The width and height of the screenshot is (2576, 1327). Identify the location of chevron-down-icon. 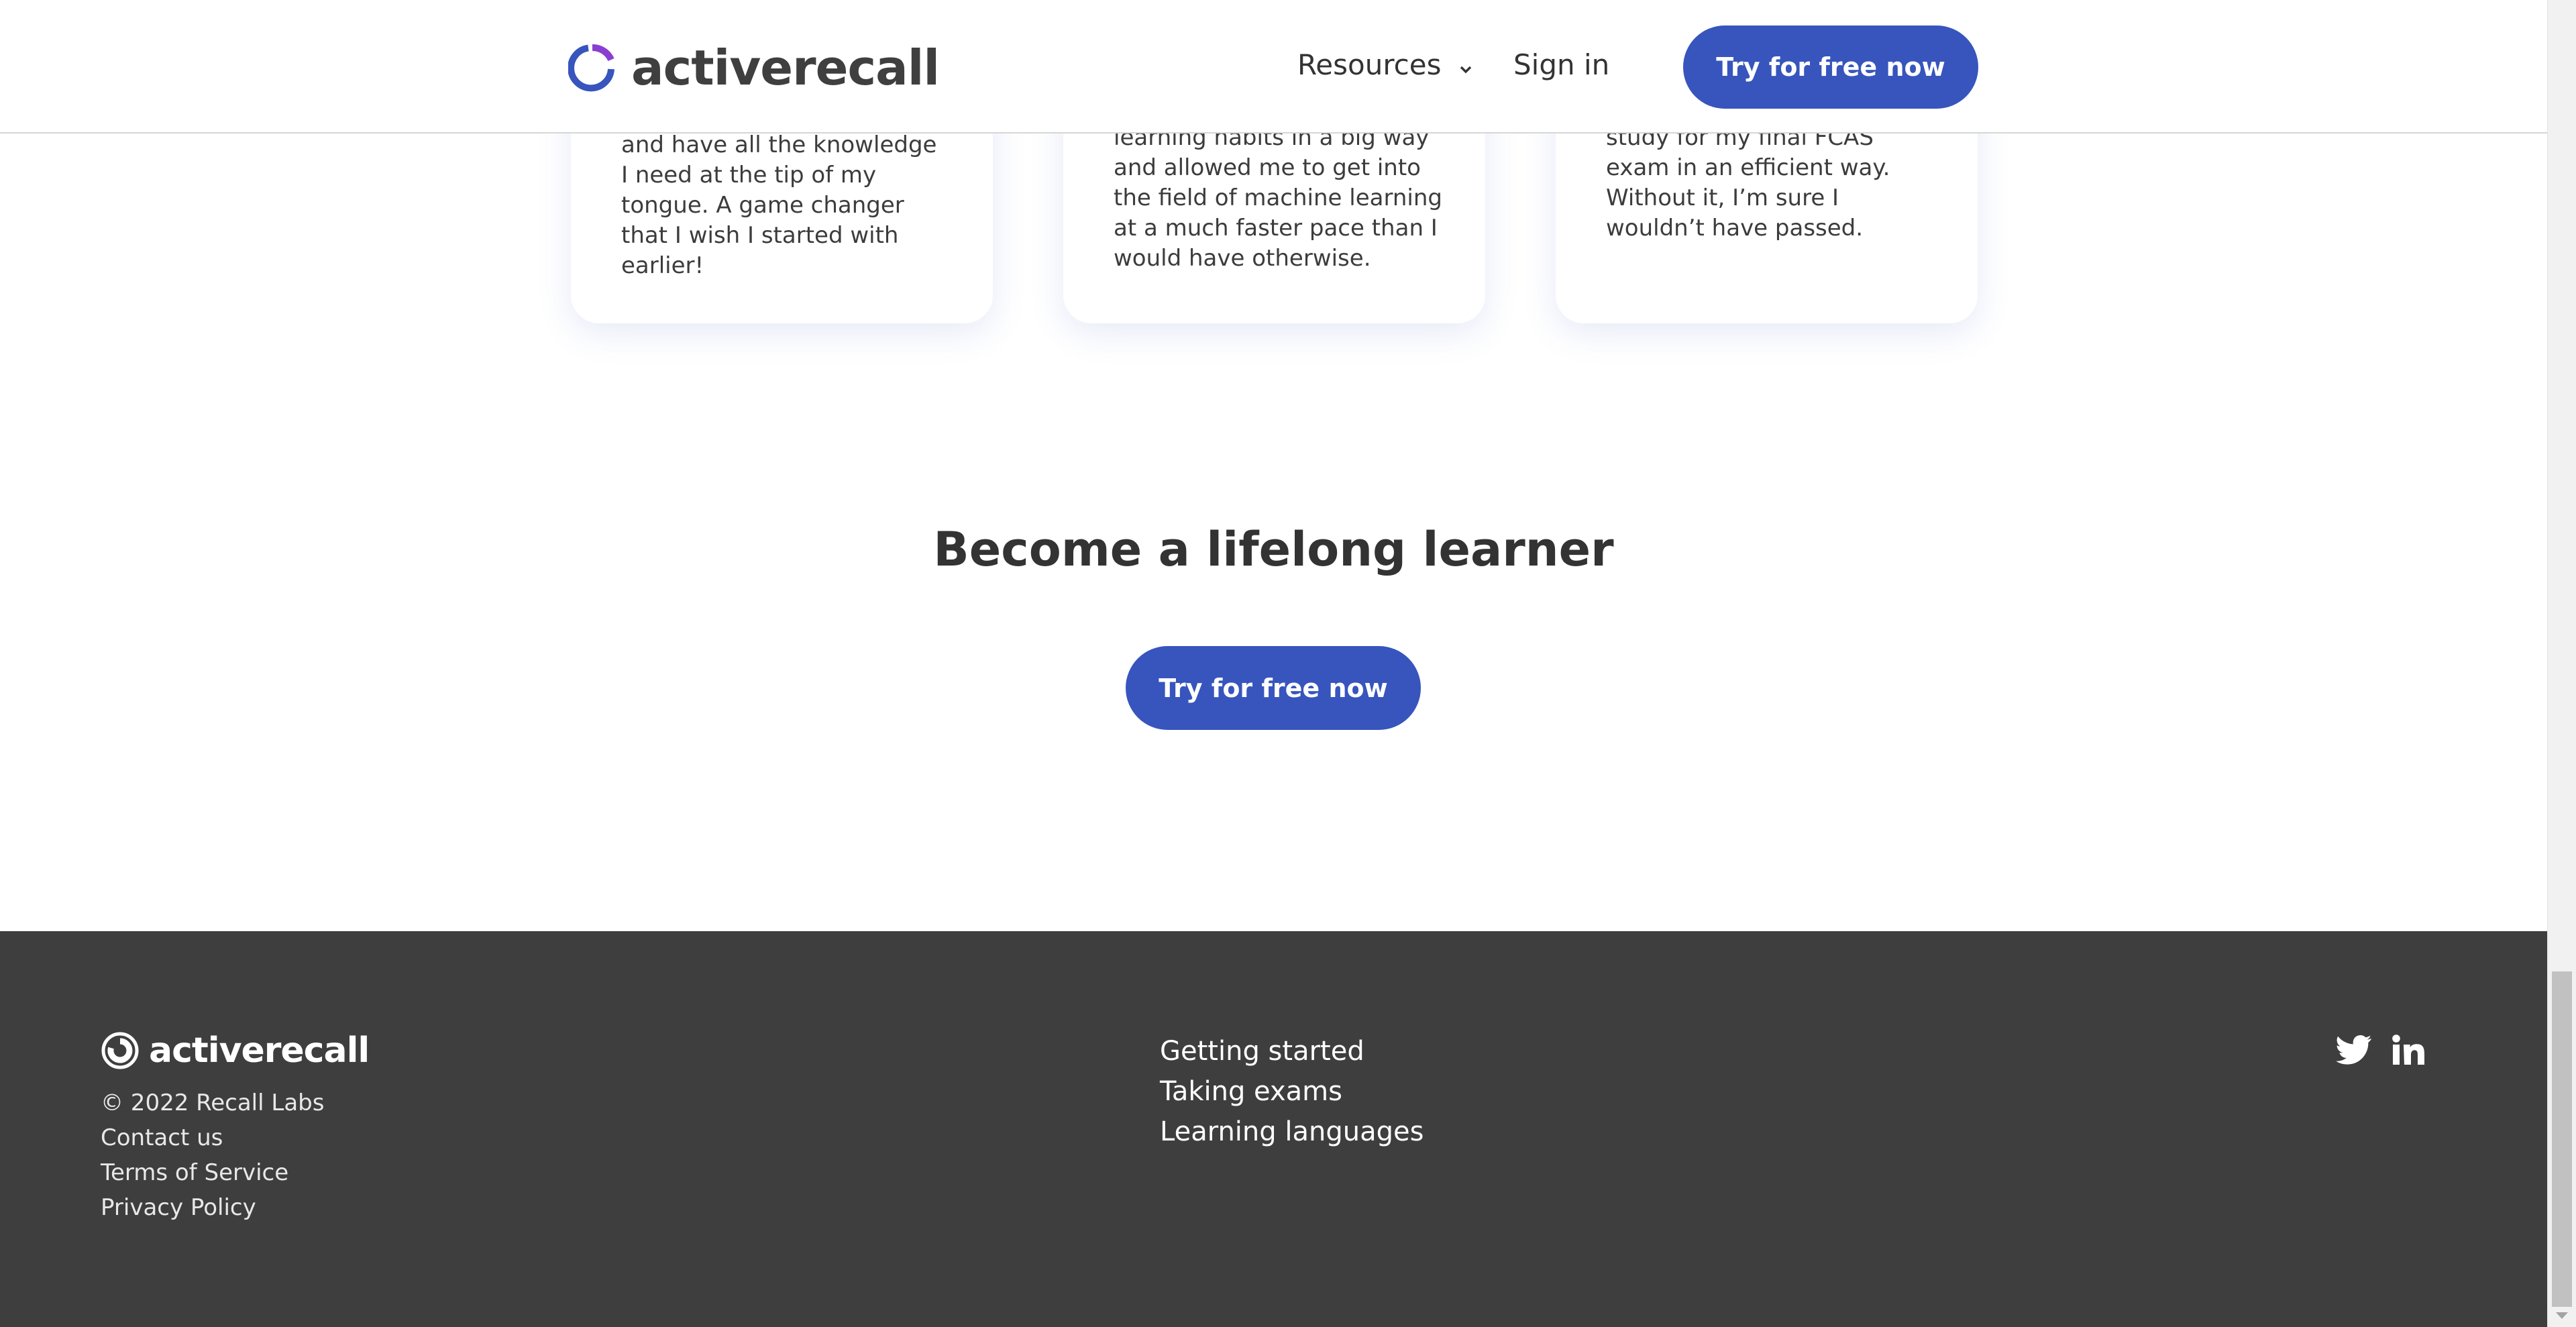
(1465, 64).